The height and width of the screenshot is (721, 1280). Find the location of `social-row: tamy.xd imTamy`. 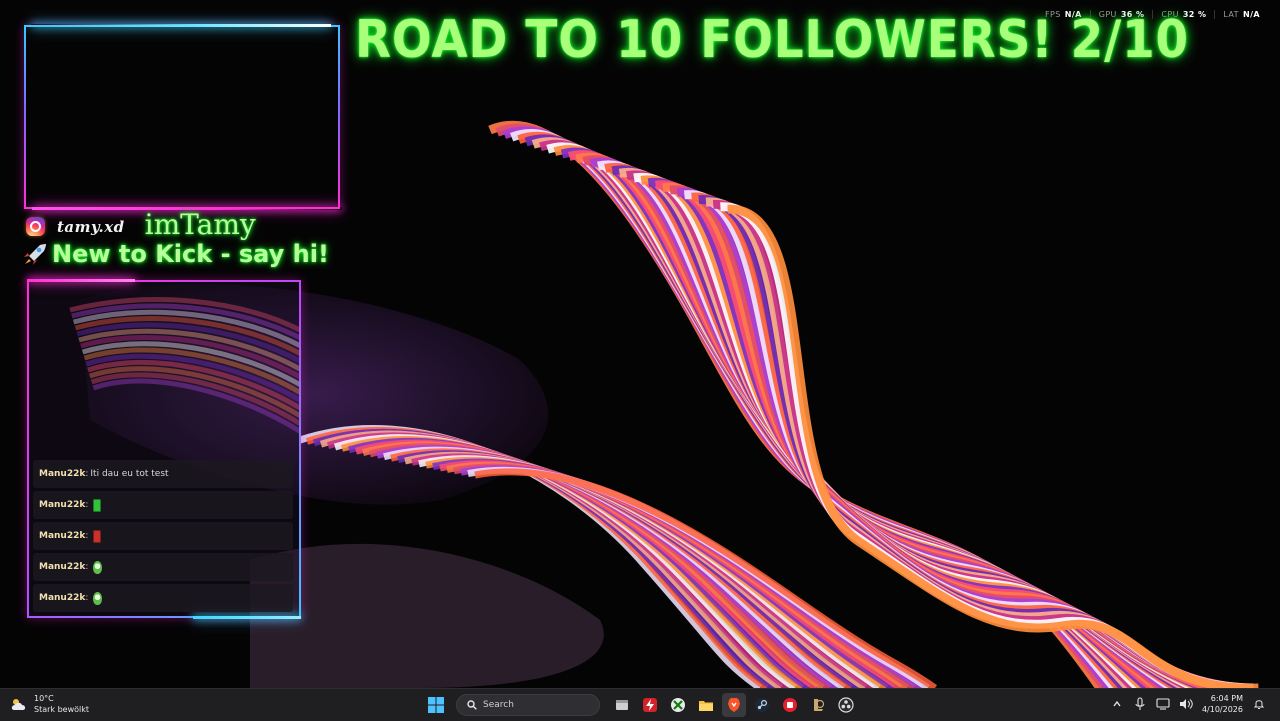

social-row: tamy.xd imTamy is located at coordinates (141, 224).